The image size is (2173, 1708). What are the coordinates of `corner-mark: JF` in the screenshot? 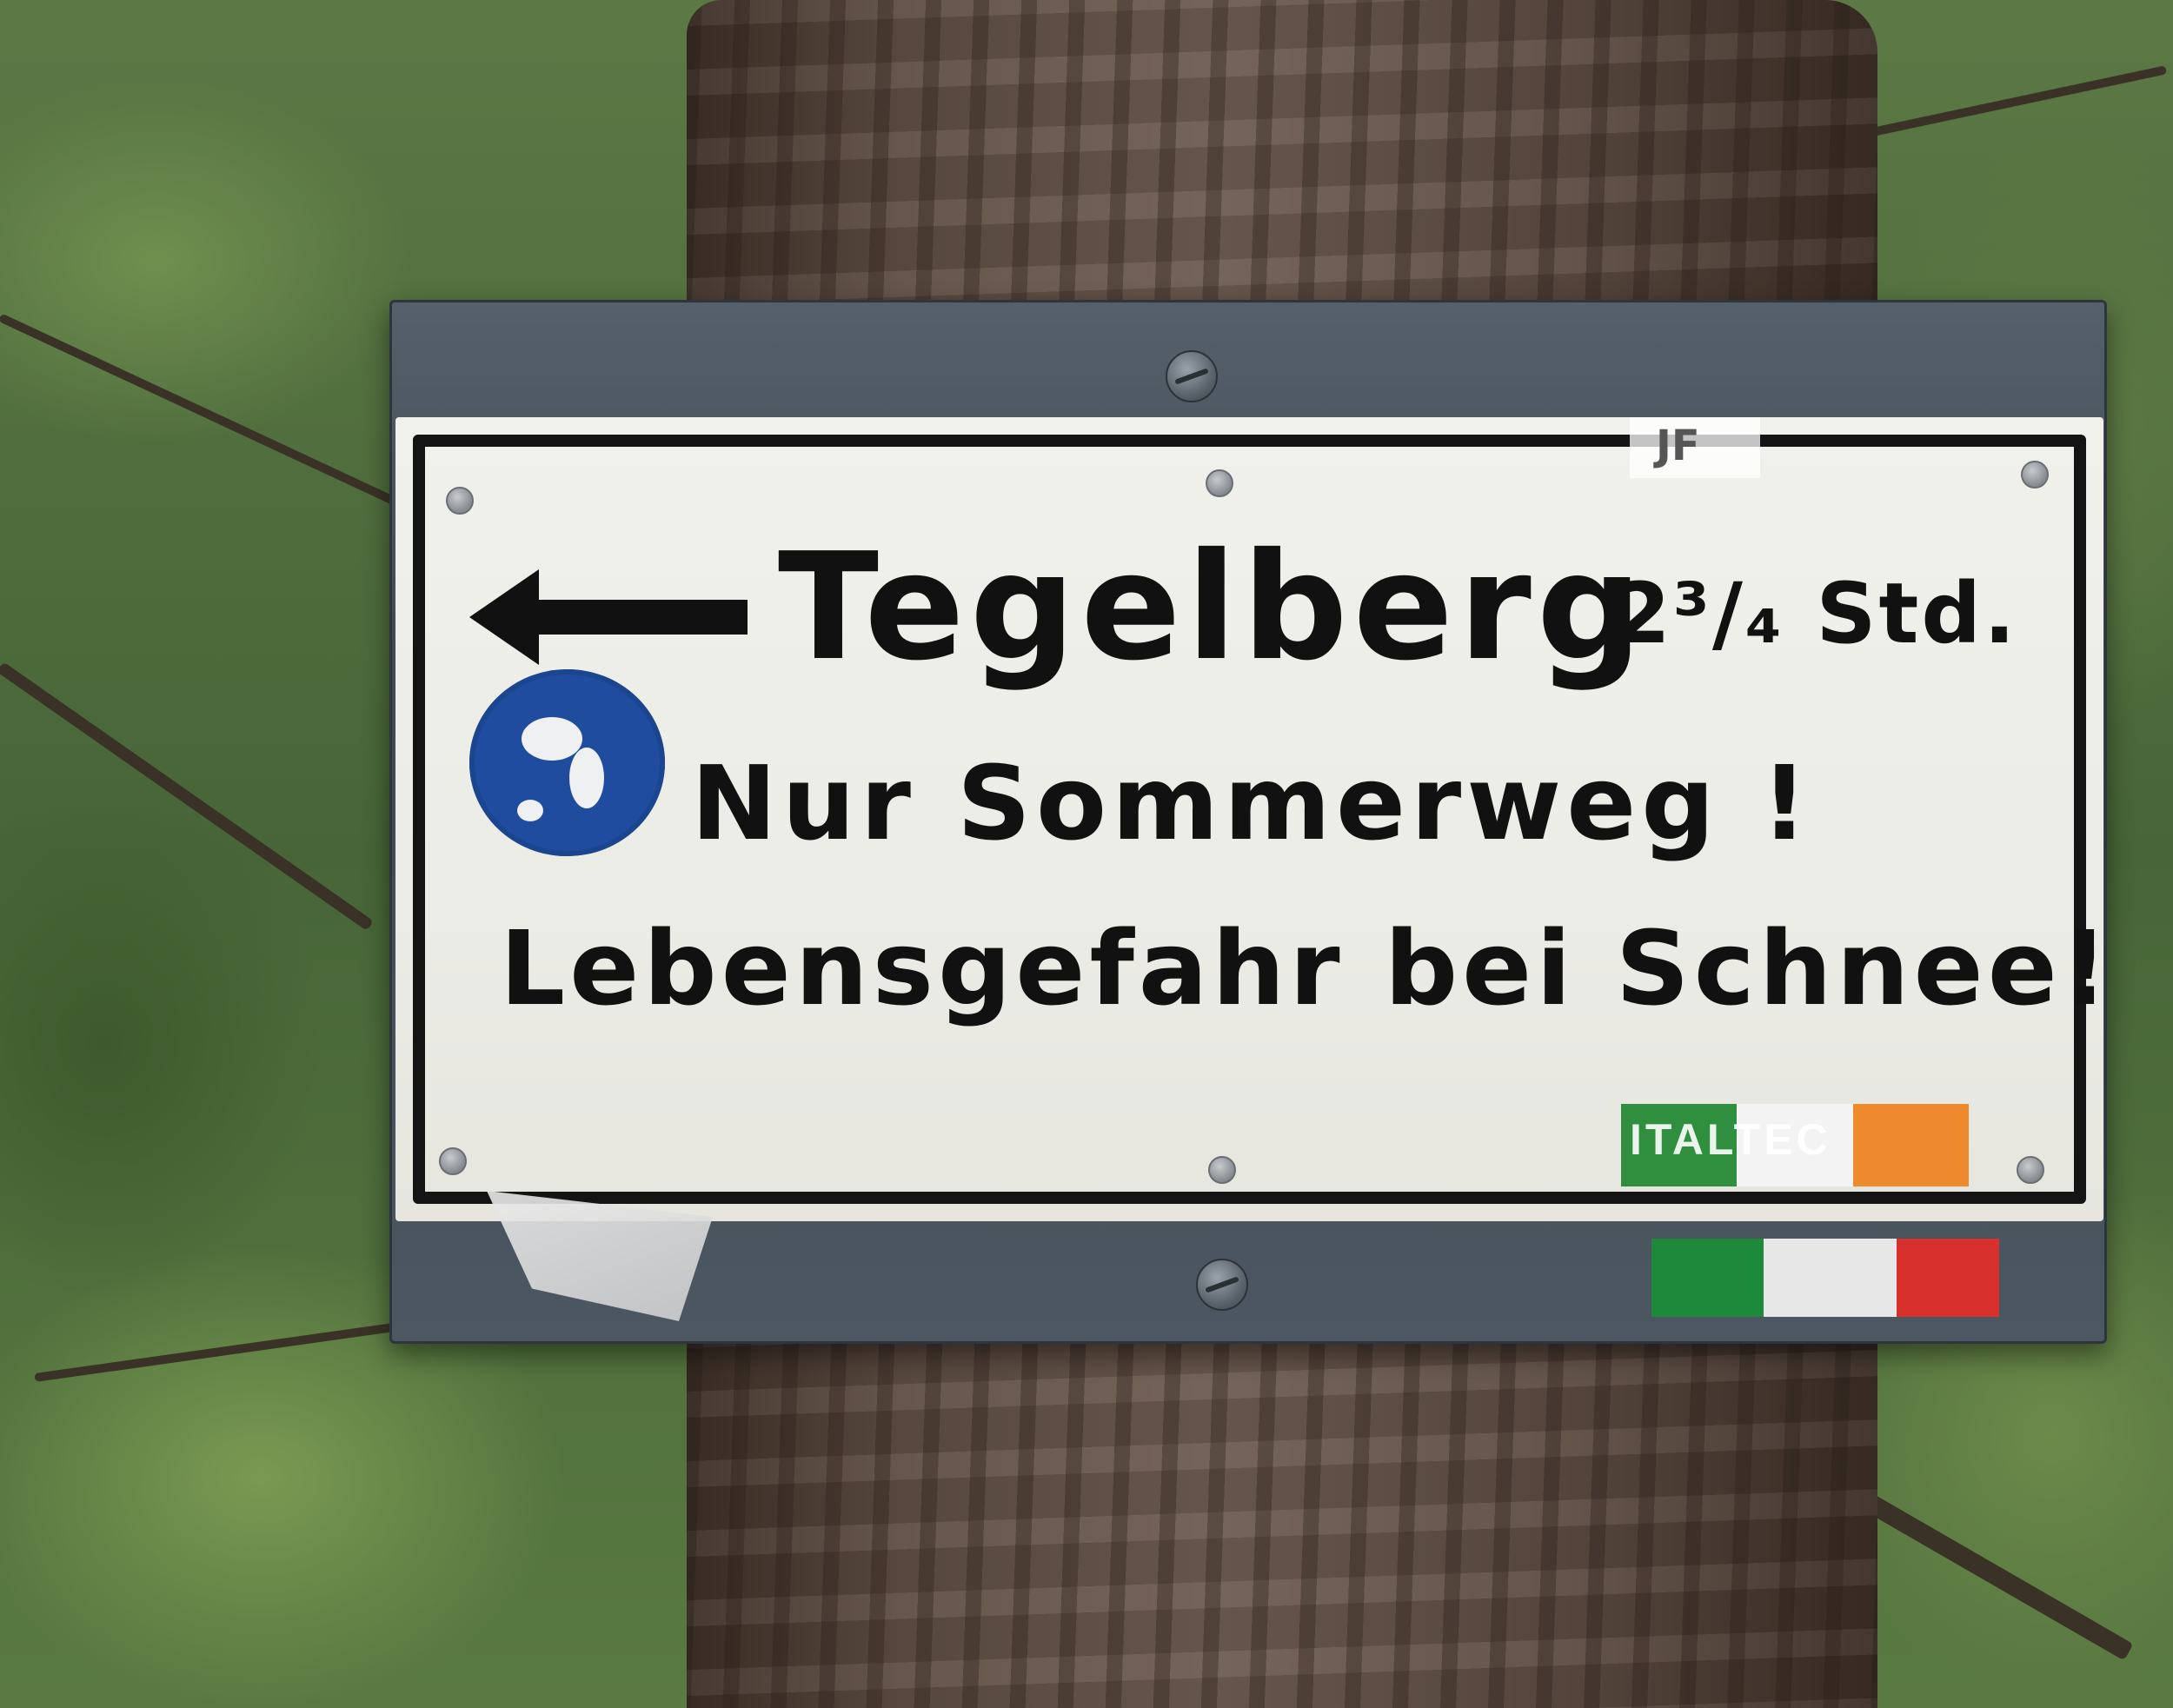 It's located at (1695, 447).